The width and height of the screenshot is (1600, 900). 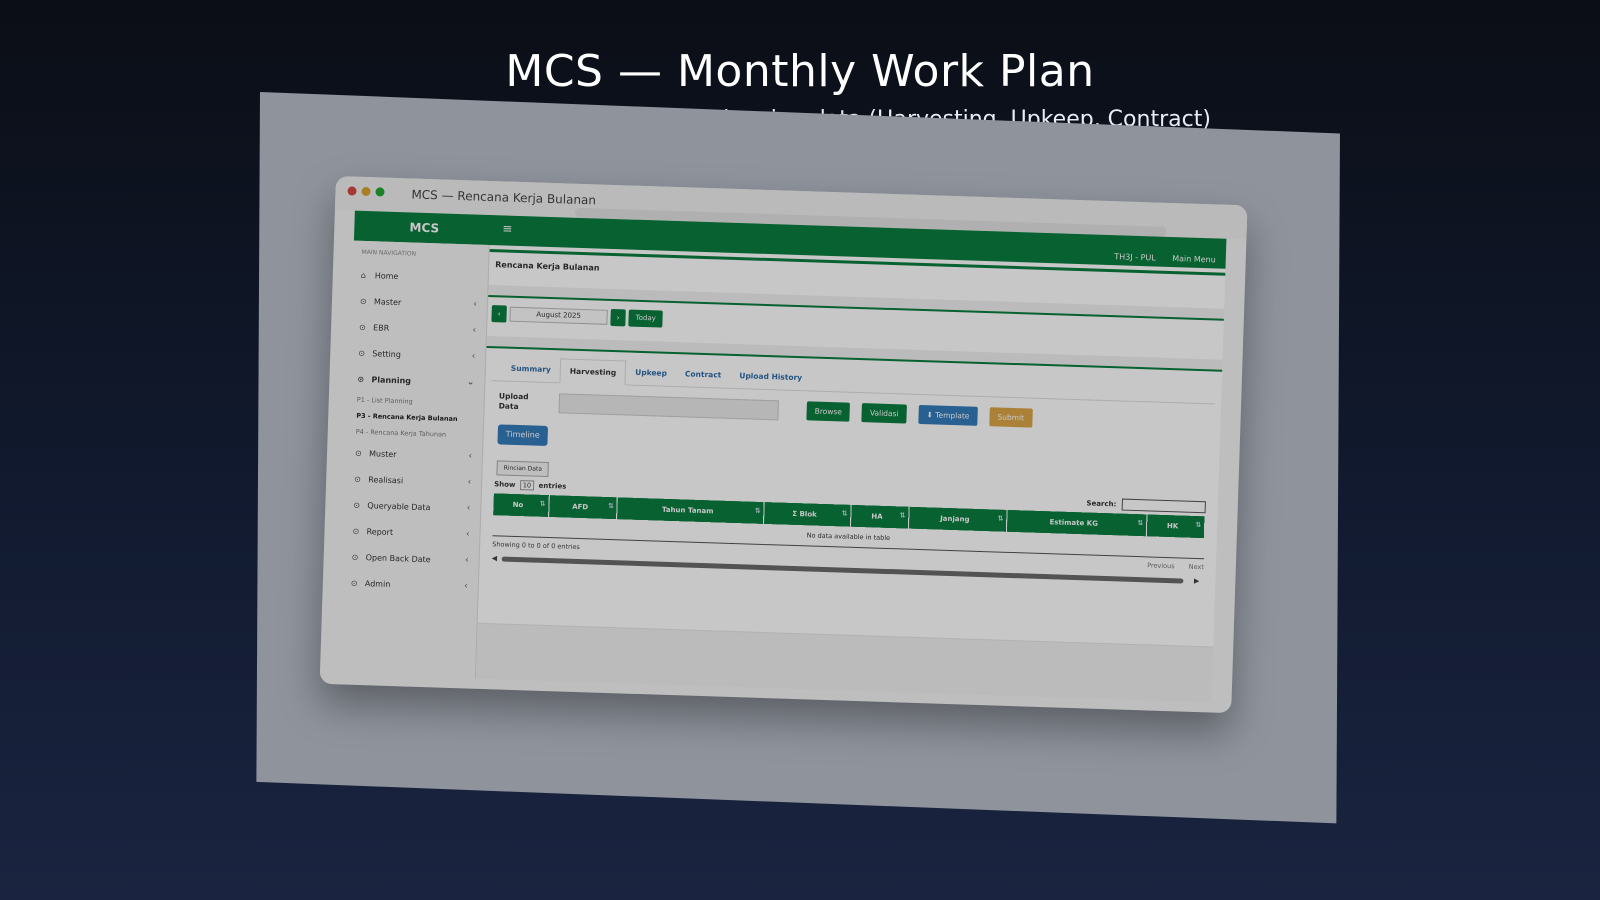 I want to click on submit-button: Submit, so click(x=1011, y=417).